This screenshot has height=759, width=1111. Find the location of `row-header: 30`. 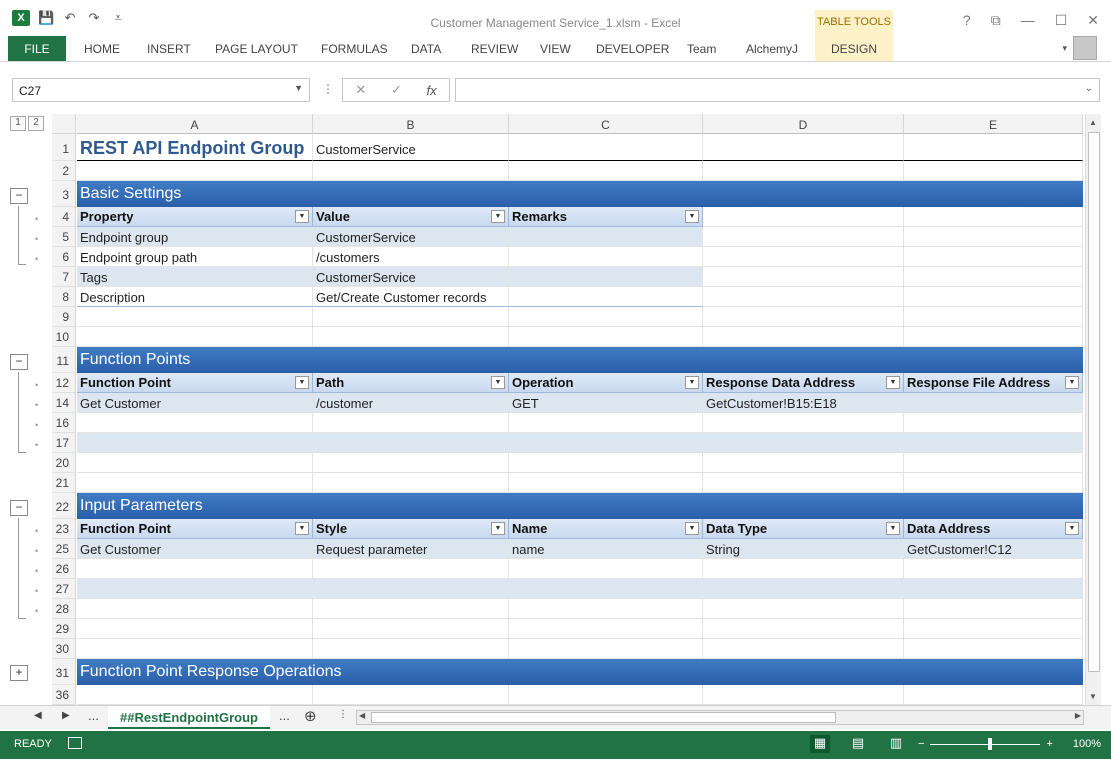

row-header: 30 is located at coordinates (64, 649).